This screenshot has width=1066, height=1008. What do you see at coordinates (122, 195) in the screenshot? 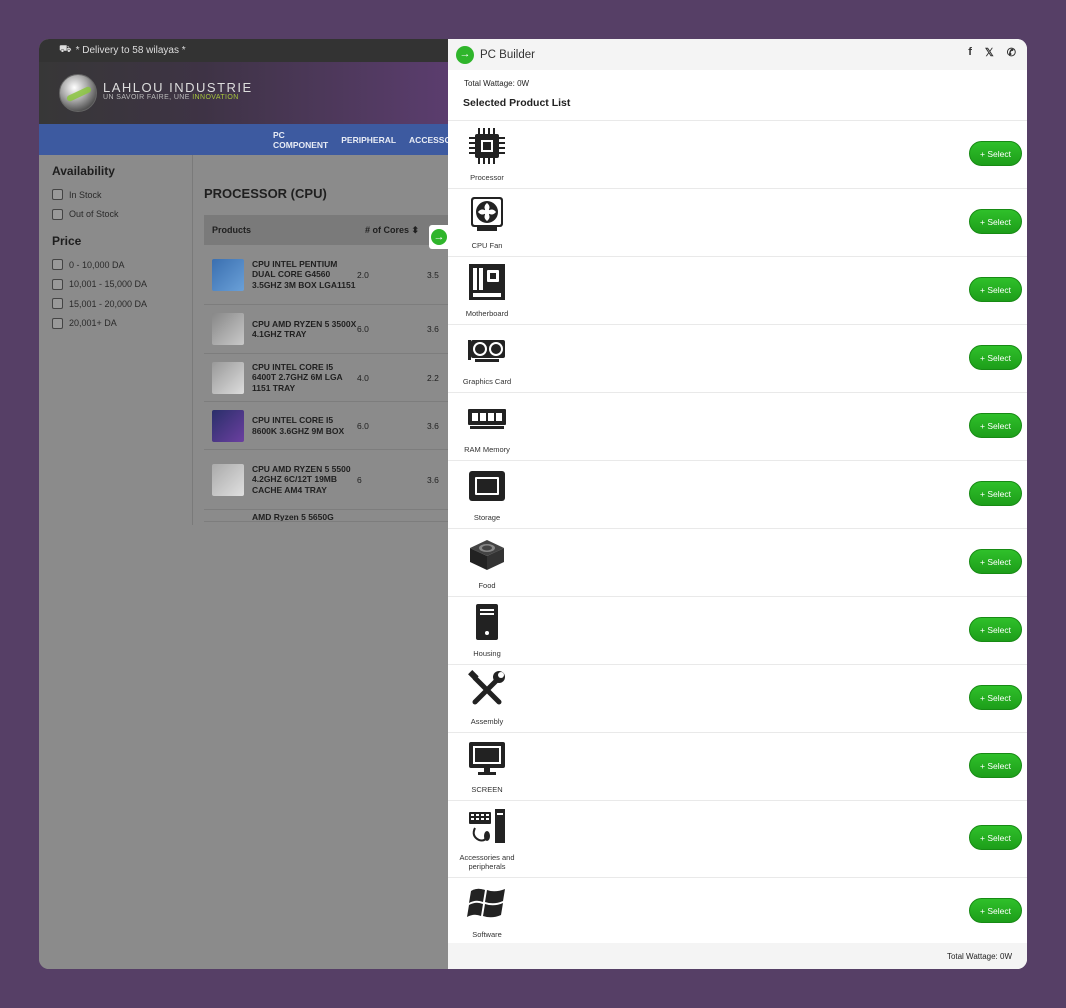
I see `filter-in-stock: In Stock` at bounding box center [122, 195].